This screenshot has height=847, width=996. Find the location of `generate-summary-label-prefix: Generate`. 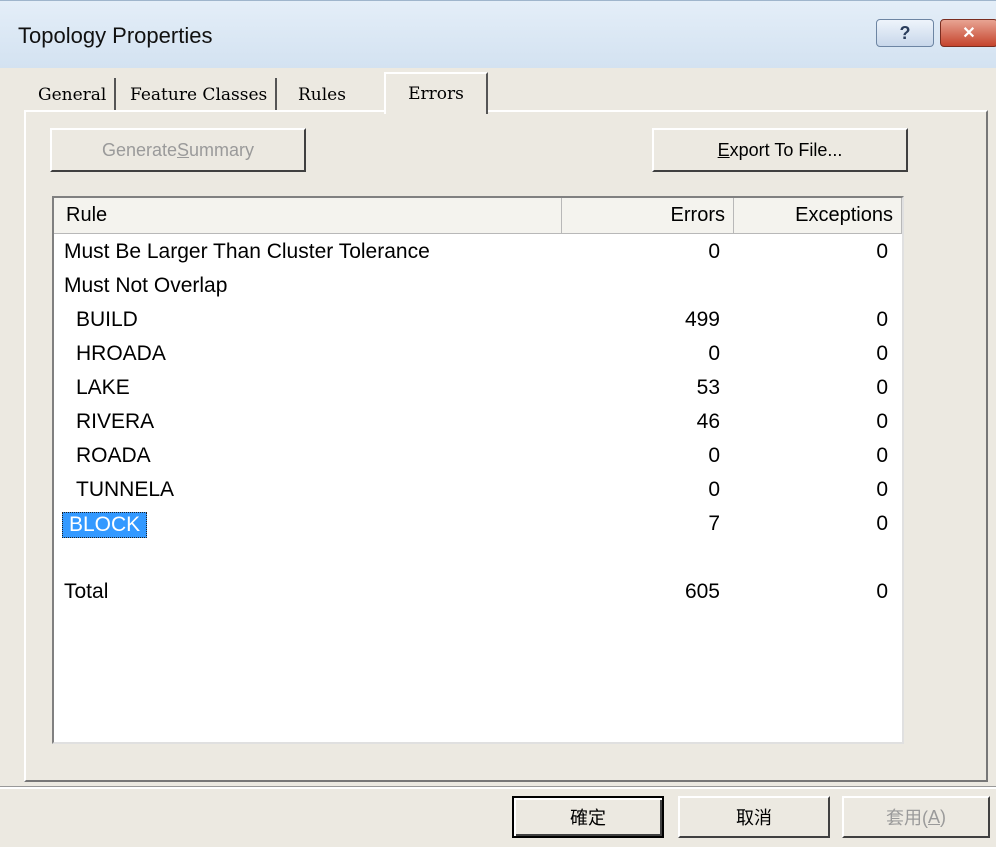

generate-summary-label-prefix: Generate is located at coordinates (139, 149).